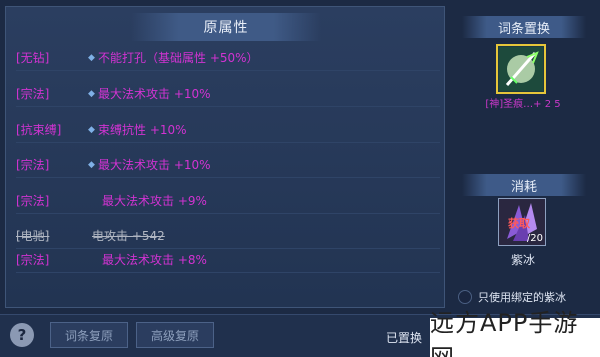  I want to click on cost-title: 消耗, so click(523, 187).